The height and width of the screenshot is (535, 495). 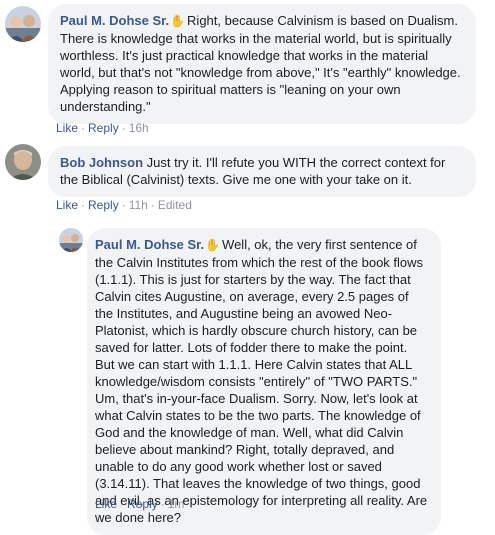 I want to click on comment-actions: Like · Reply · 1m, so click(x=139, y=504).